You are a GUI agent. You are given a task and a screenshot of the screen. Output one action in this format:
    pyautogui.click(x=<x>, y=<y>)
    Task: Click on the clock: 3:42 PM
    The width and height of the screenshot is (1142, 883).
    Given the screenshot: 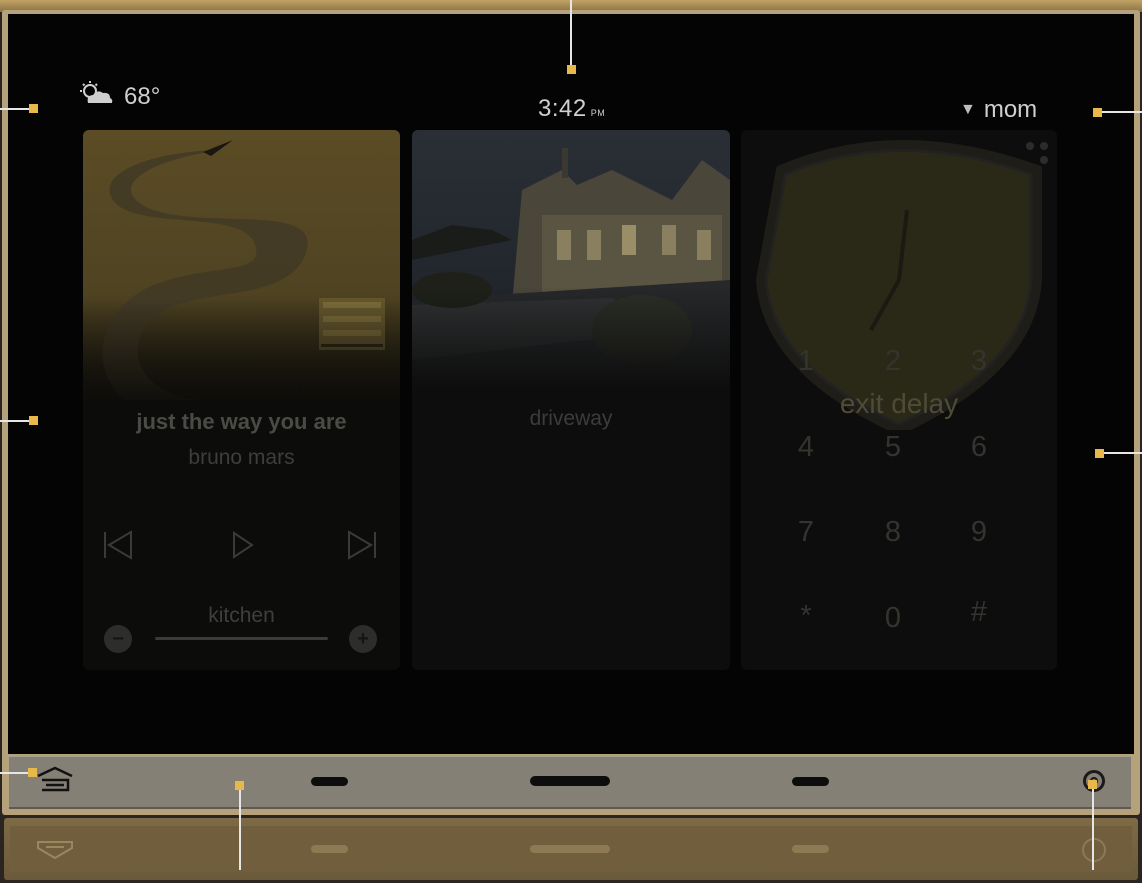 What is the action you would take?
    pyautogui.click(x=571, y=109)
    